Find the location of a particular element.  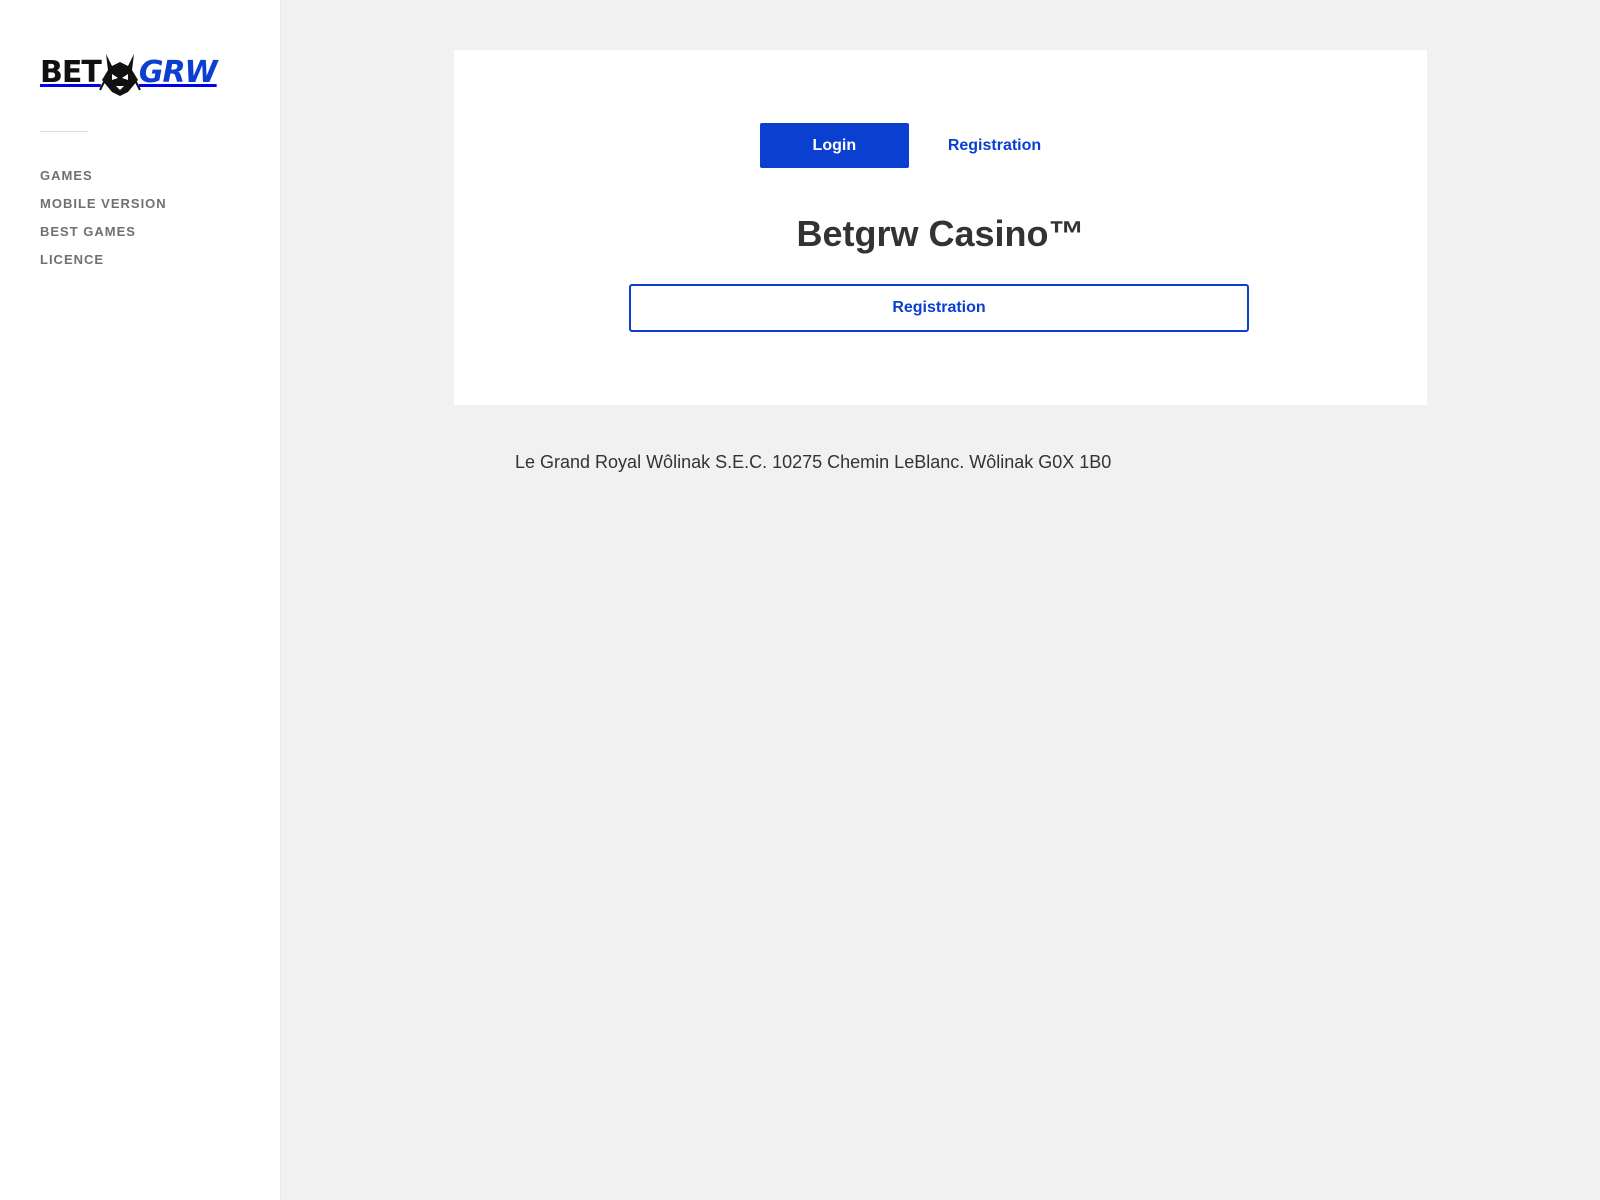

sidebar-item-licence: LICENCE is located at coordinates (103, 264).